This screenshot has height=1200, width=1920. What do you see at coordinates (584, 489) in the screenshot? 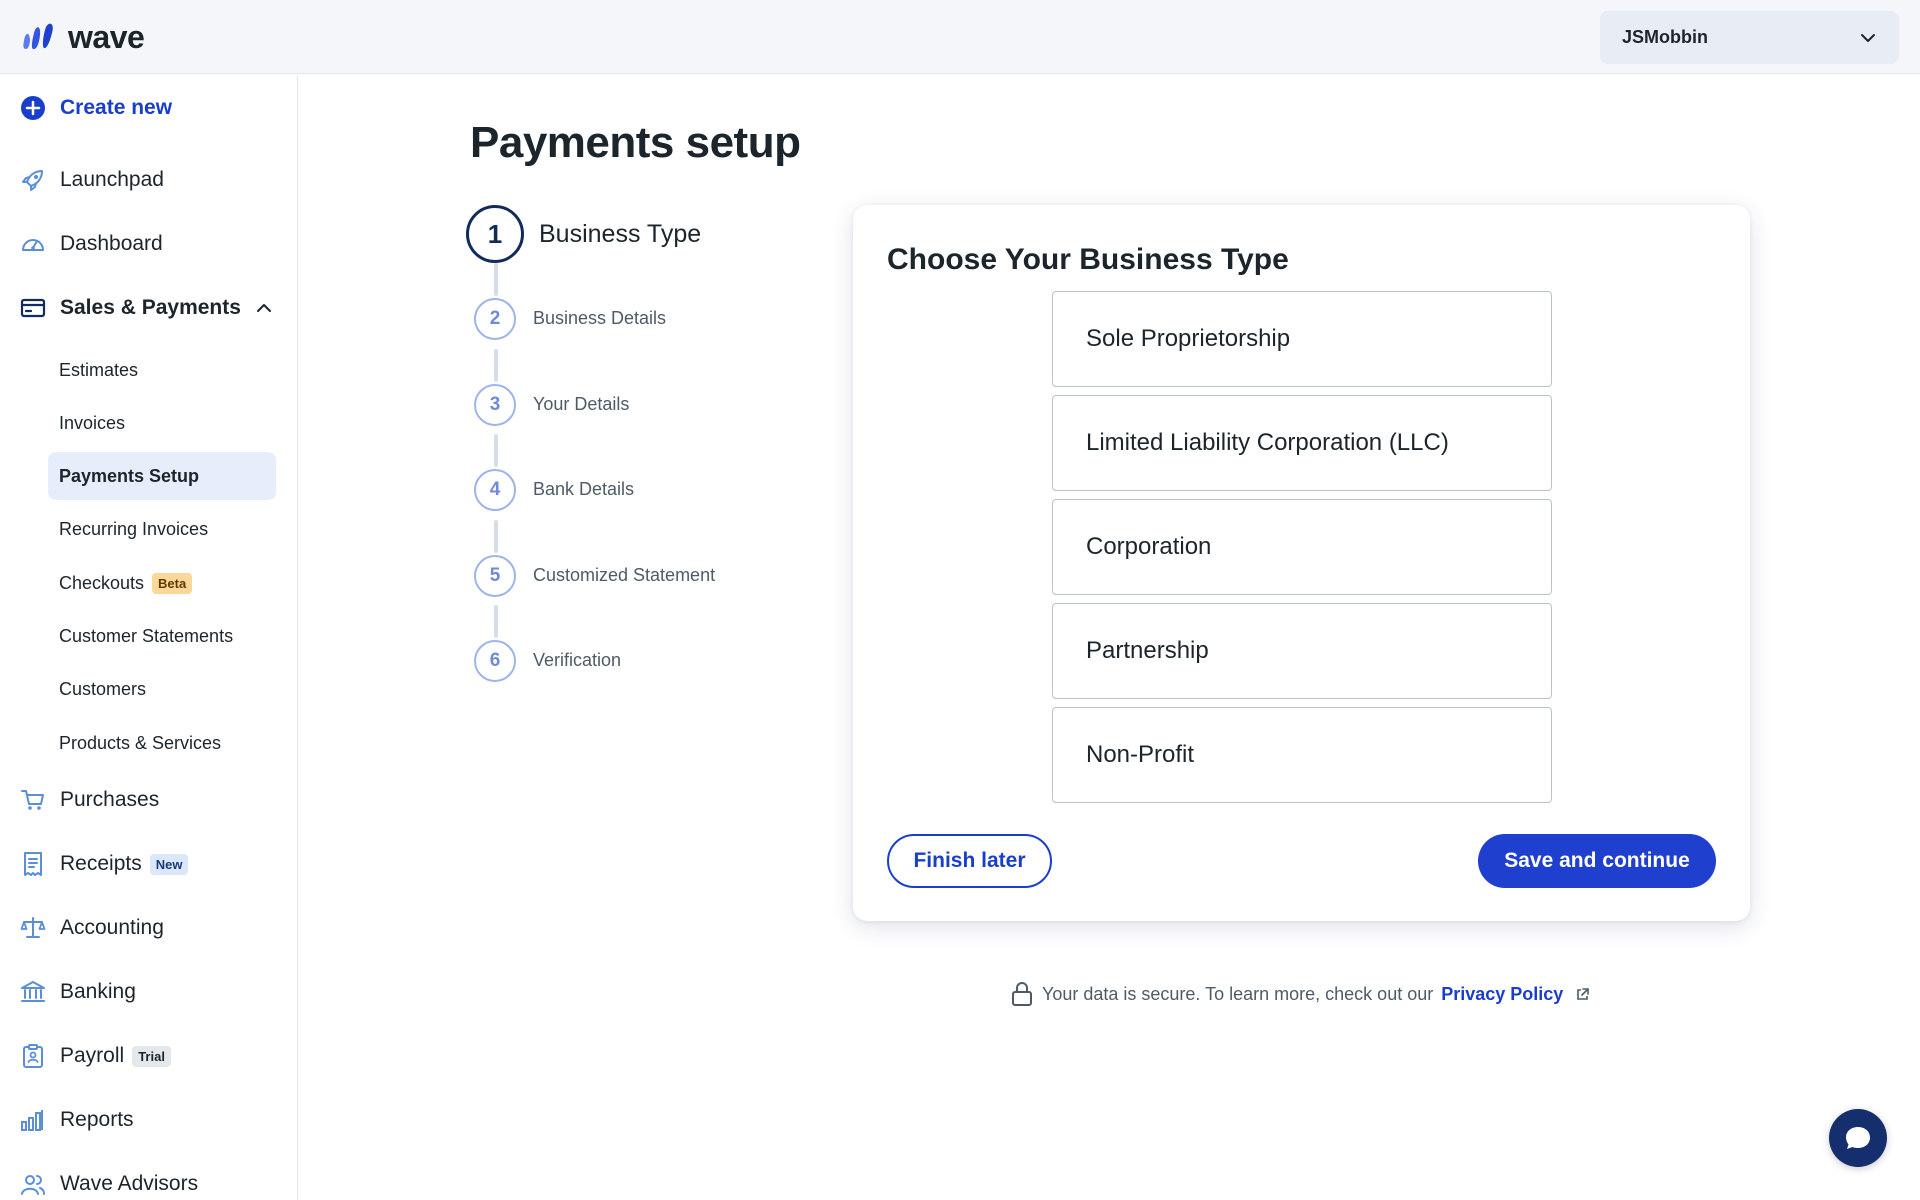
I see `step-4-label: Bank Details` at bounding box center [584, 489].